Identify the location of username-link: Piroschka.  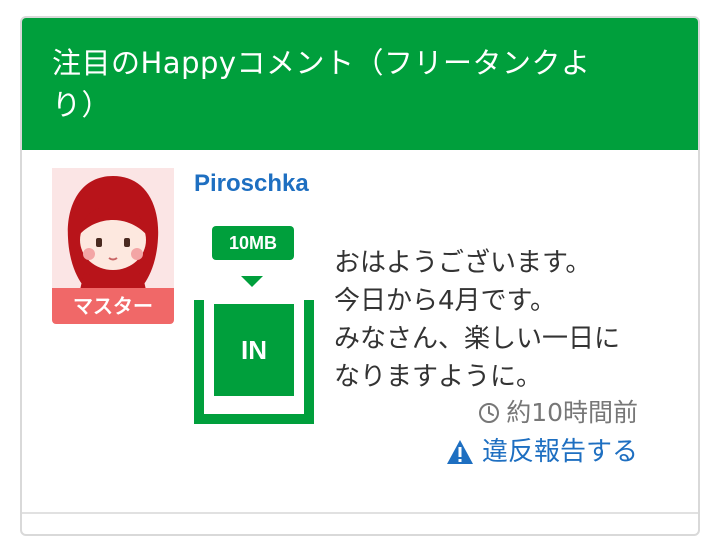
(251, 184).